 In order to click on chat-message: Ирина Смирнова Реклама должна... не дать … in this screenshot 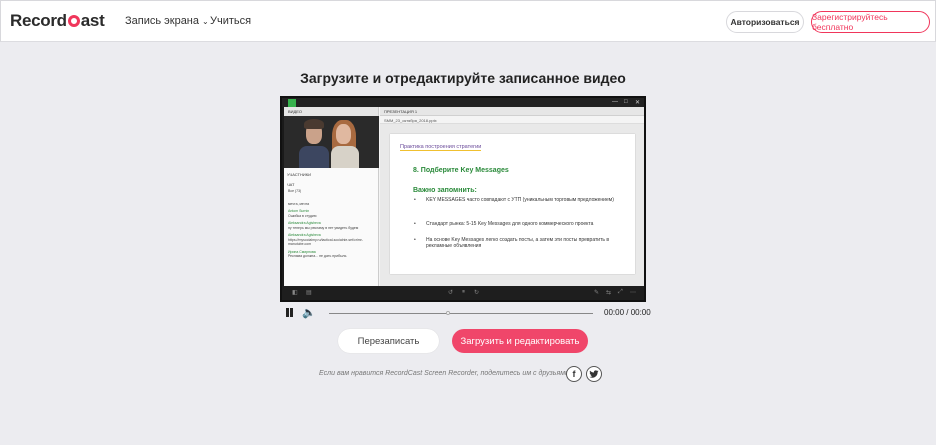, I will do `click(317, 254)`.